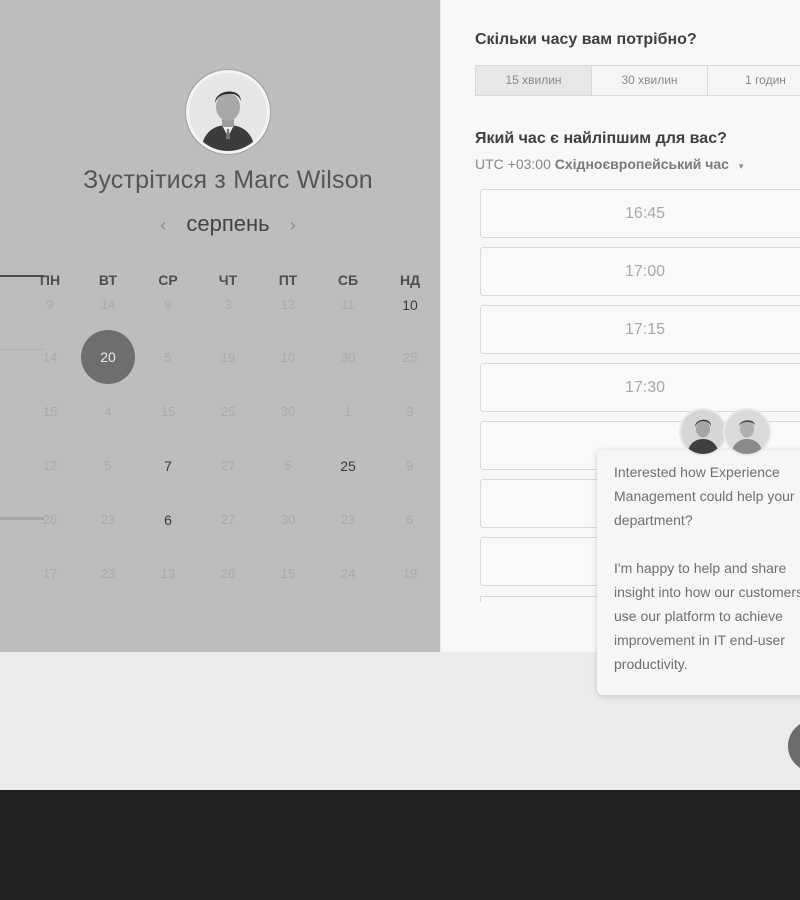  I want to click on time-slot: 16:45, so click(640, 213).